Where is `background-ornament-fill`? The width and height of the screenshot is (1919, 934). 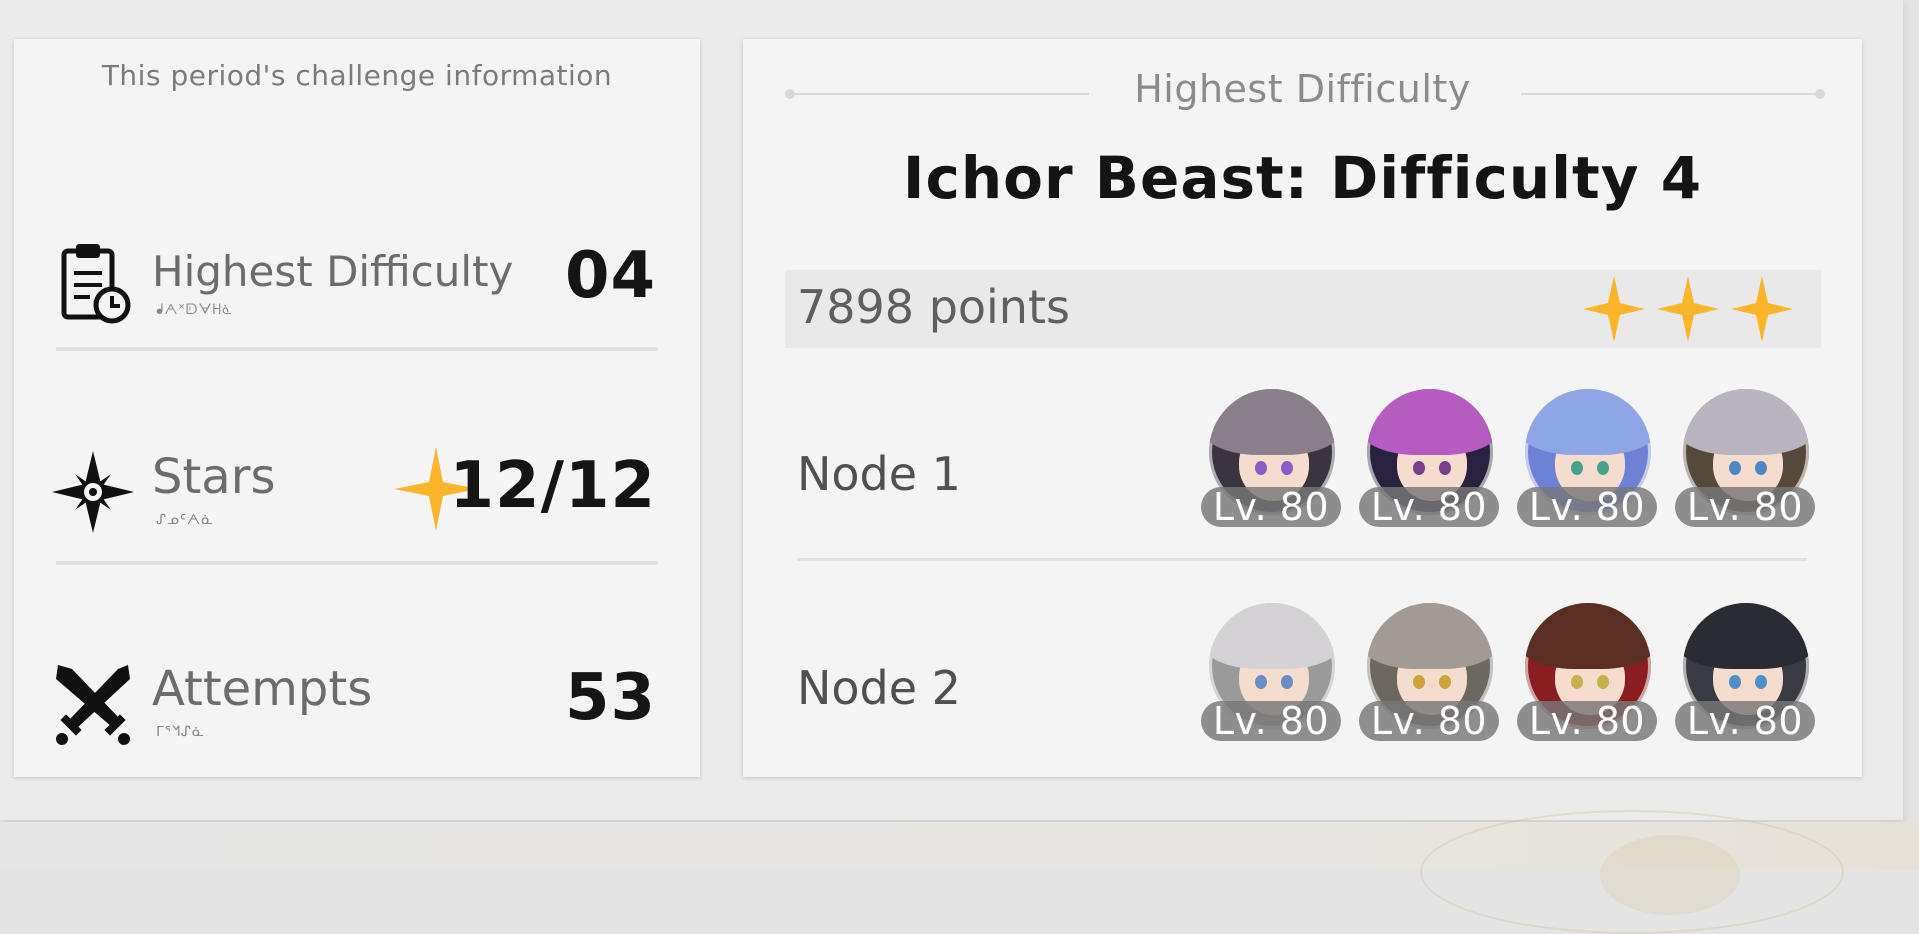
background-ornament-fill is located at coordinates (1670, 875).